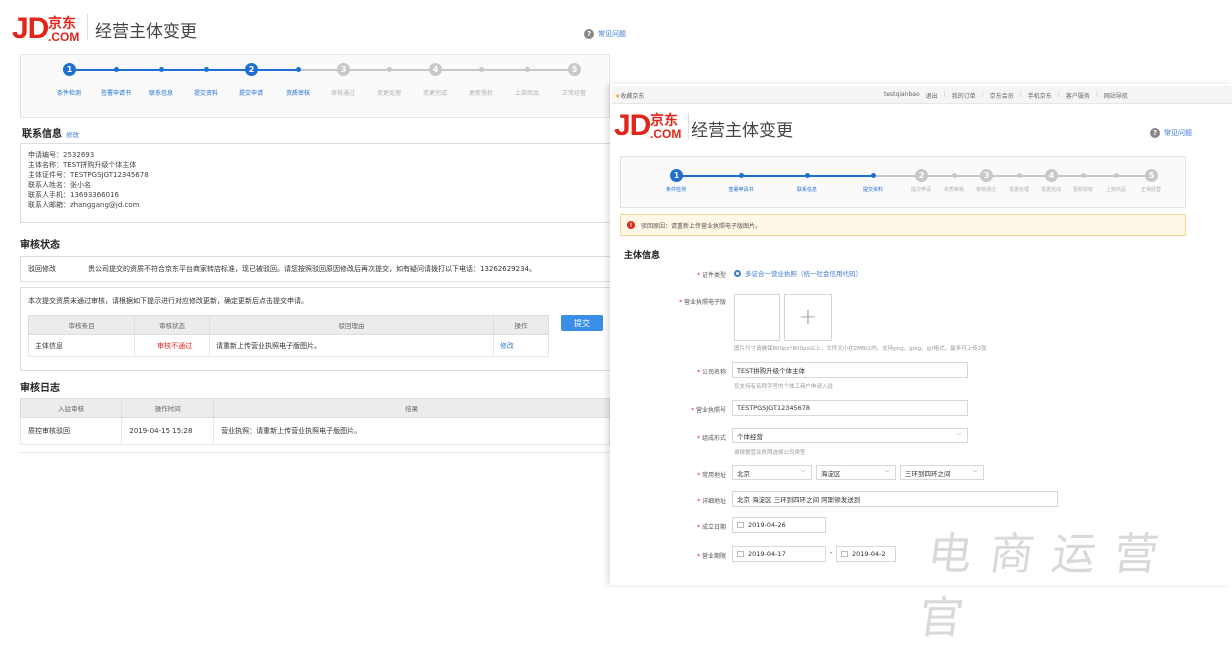 This screenshot has height=646, width=1232. What do you see at coordinates (850, 370) in the screenshot?
I see `company-name-input: TEST拼购升级个体主体` at bounding box center [850, 370].